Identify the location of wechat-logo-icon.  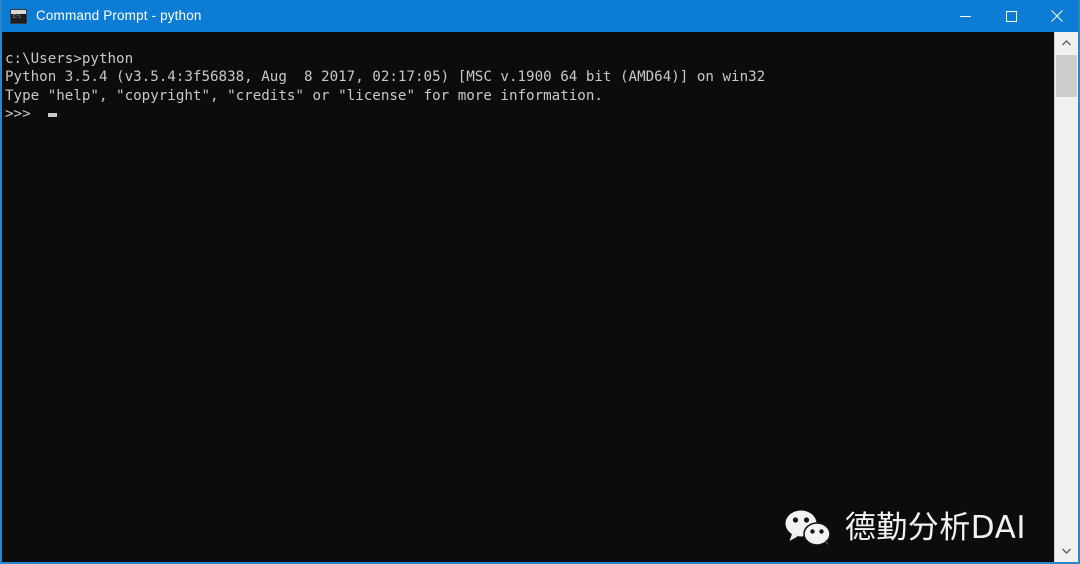
(809, 528).